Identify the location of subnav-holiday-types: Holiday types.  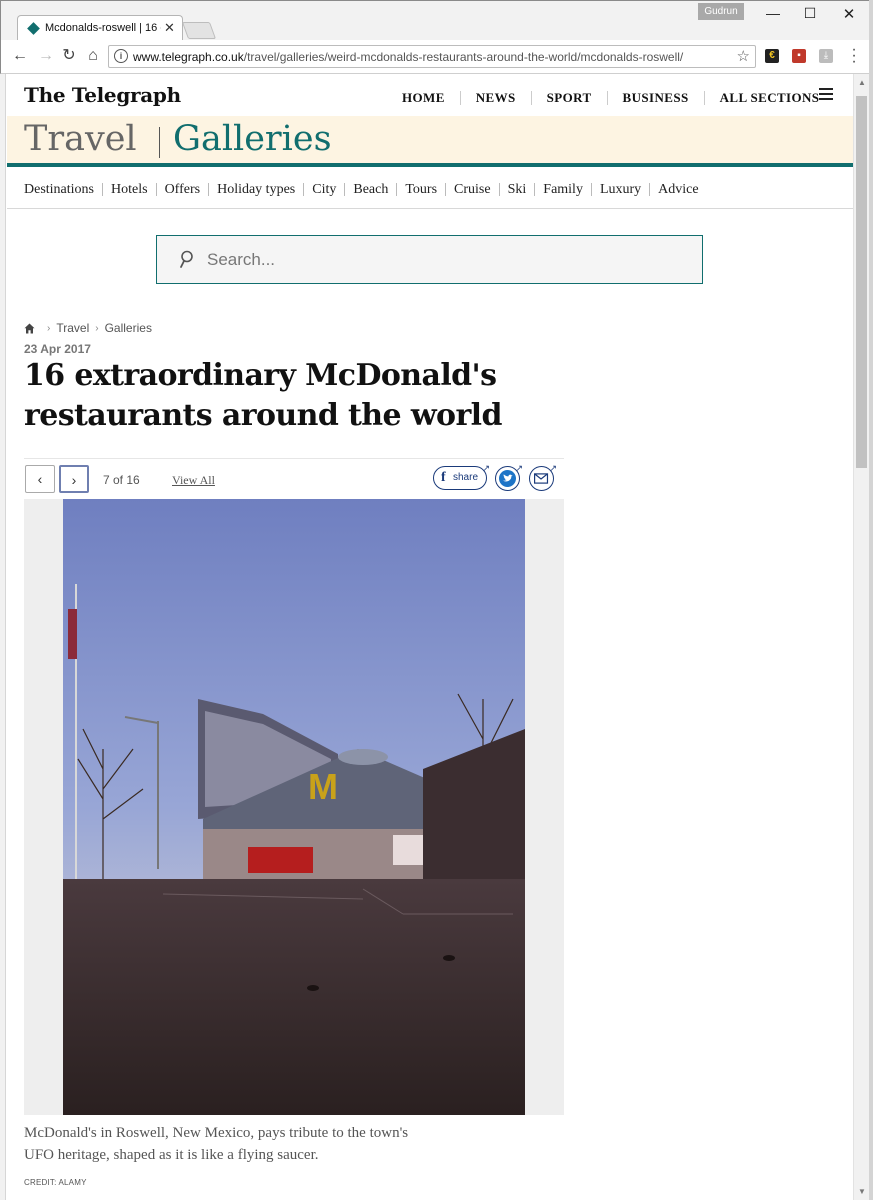
(256, 190).